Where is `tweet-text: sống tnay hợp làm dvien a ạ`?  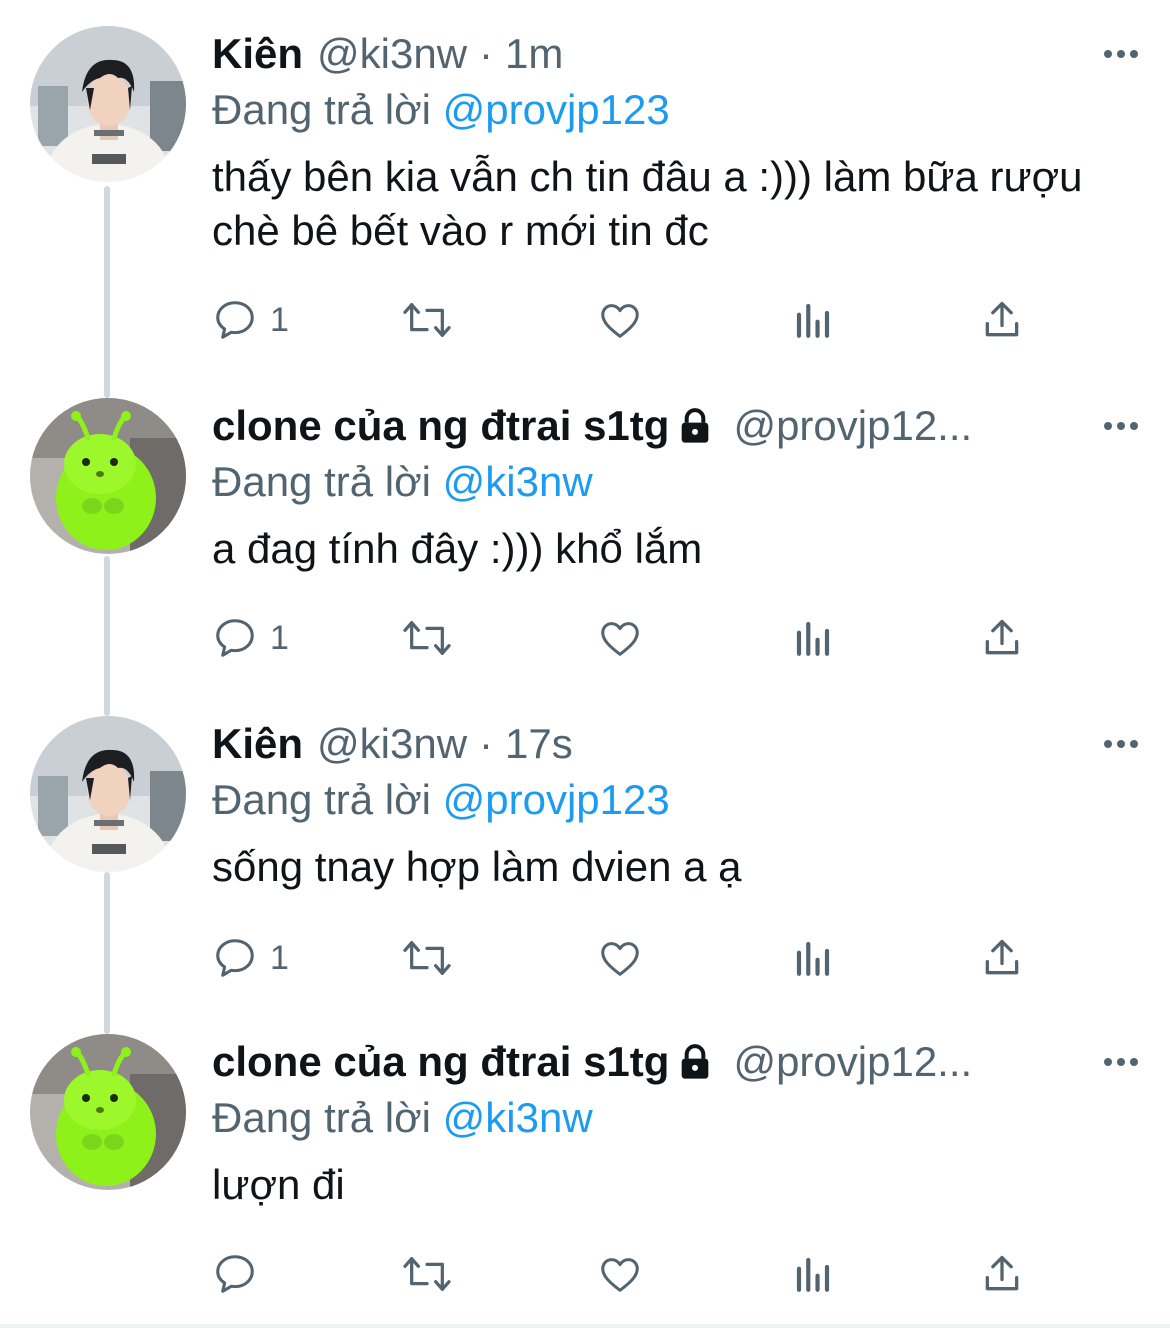
tweet-text: sống tnay hợp làm dvien a ạ is located at coordinates (477, 866).